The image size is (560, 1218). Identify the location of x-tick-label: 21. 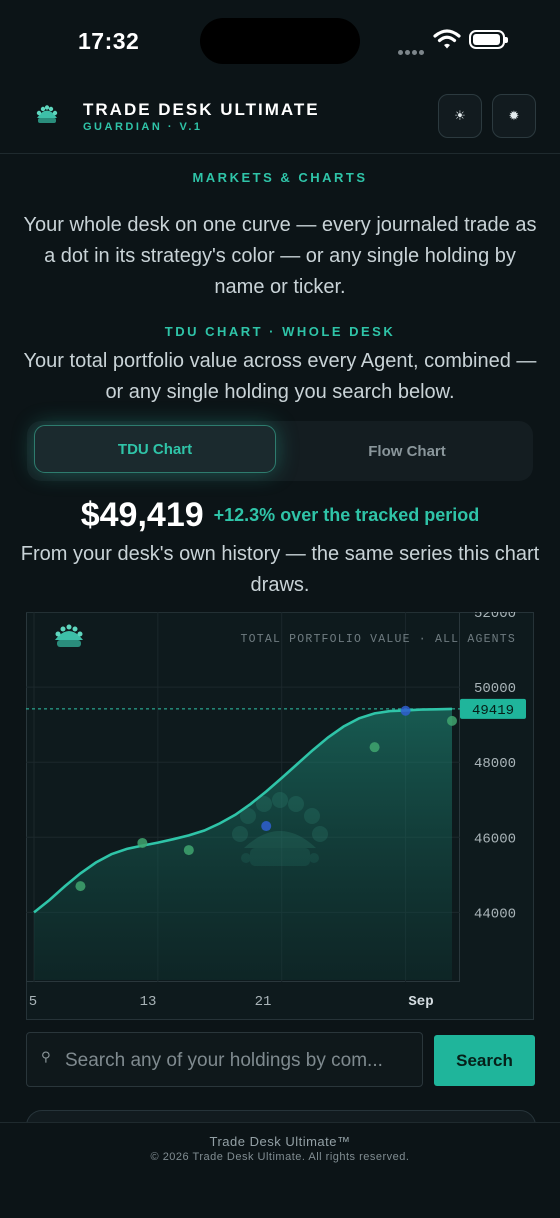
(263, 1002).